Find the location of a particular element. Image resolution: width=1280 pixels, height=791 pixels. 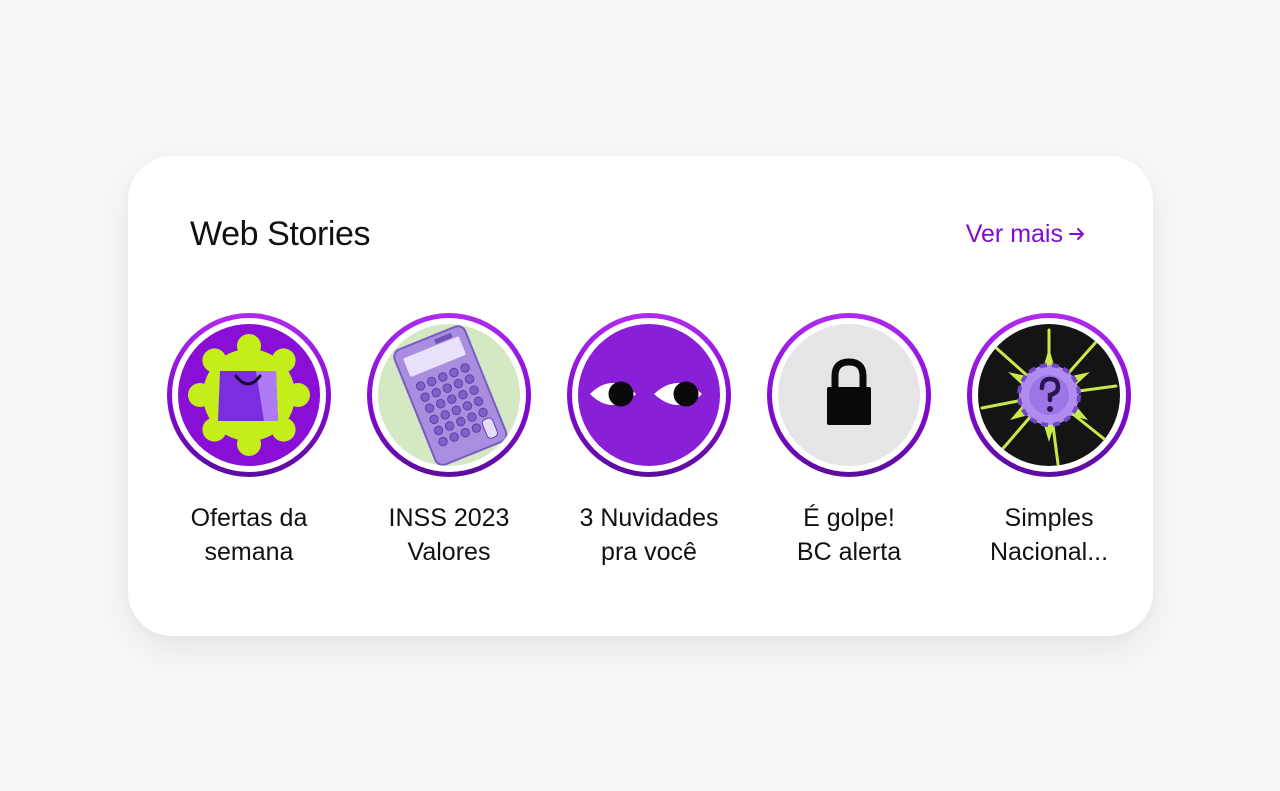

padlock-icon is located at coordinates (849, 395).